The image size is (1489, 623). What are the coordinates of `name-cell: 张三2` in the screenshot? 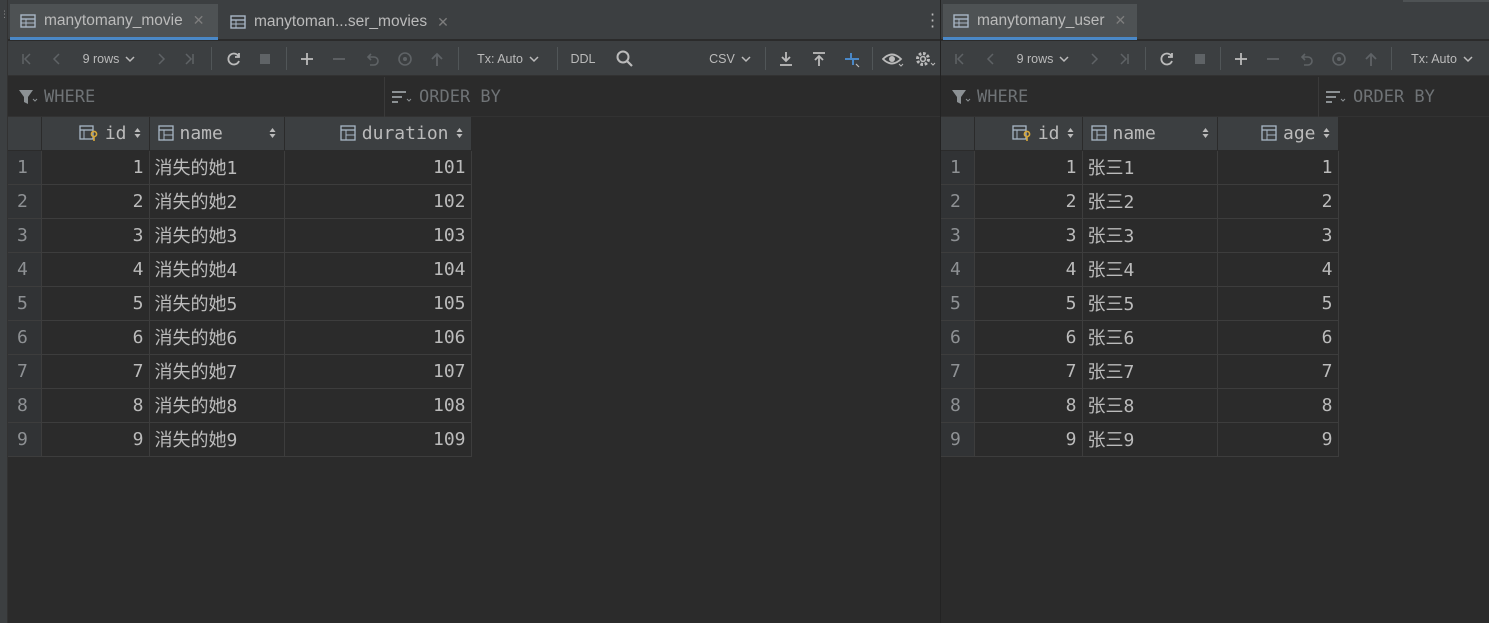 It's located at (1150, 201).